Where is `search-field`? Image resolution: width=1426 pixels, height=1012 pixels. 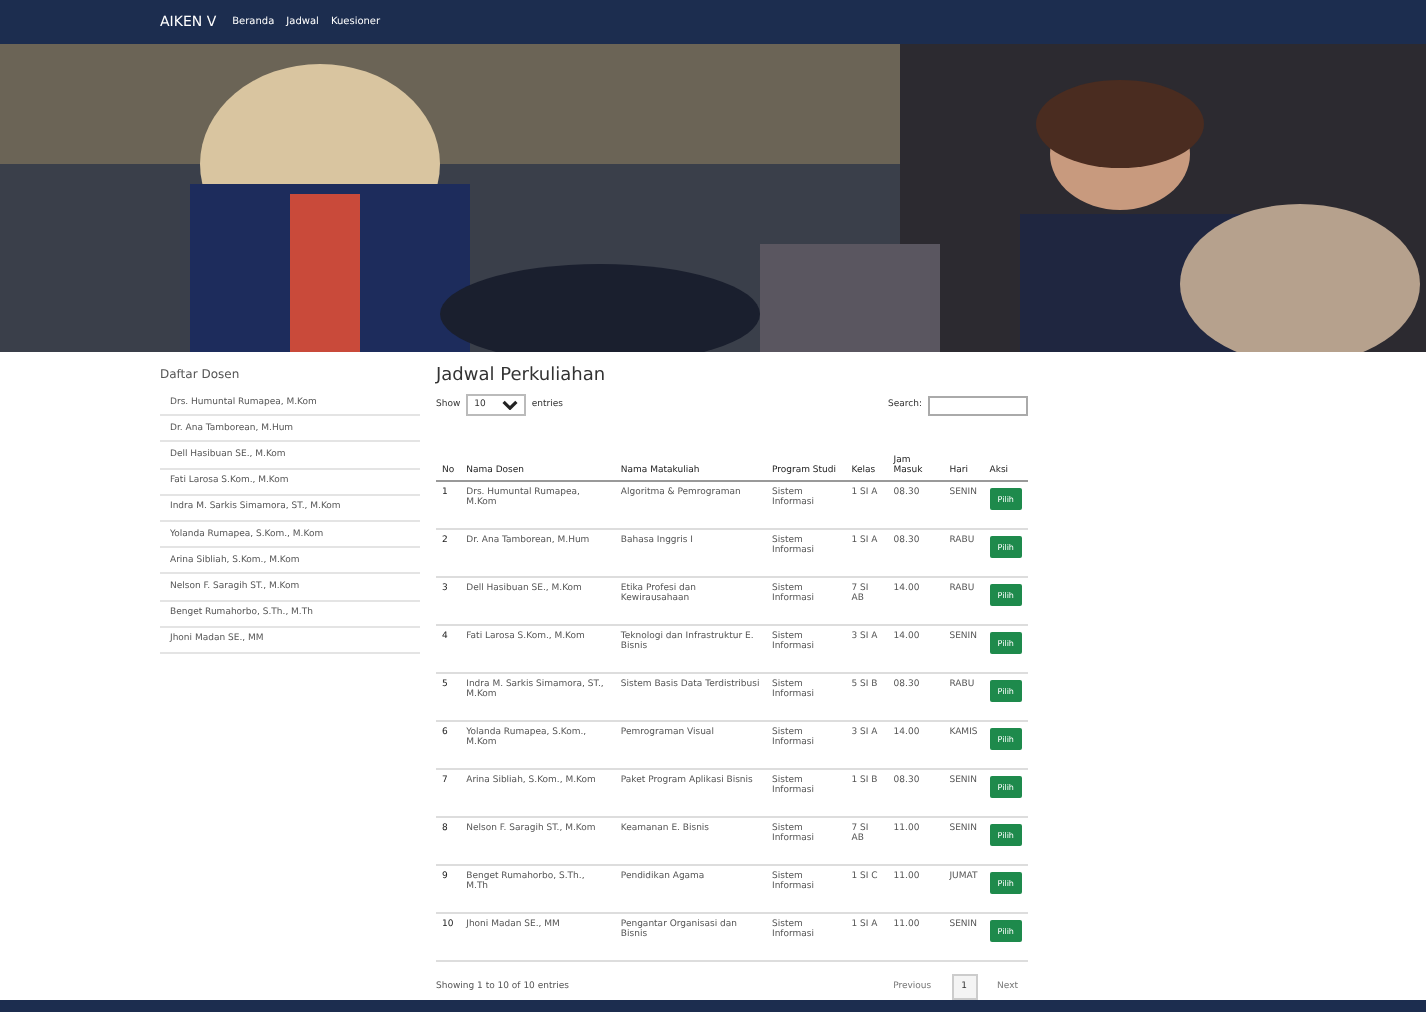 search-field is located at coordinates (978, 405).